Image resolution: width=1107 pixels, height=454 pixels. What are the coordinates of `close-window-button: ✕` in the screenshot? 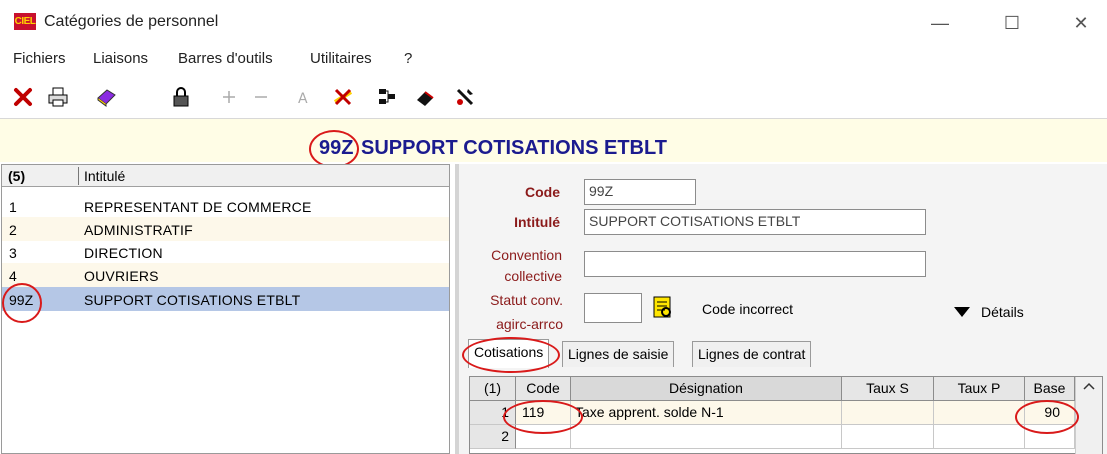 It's located at (1081, 23).